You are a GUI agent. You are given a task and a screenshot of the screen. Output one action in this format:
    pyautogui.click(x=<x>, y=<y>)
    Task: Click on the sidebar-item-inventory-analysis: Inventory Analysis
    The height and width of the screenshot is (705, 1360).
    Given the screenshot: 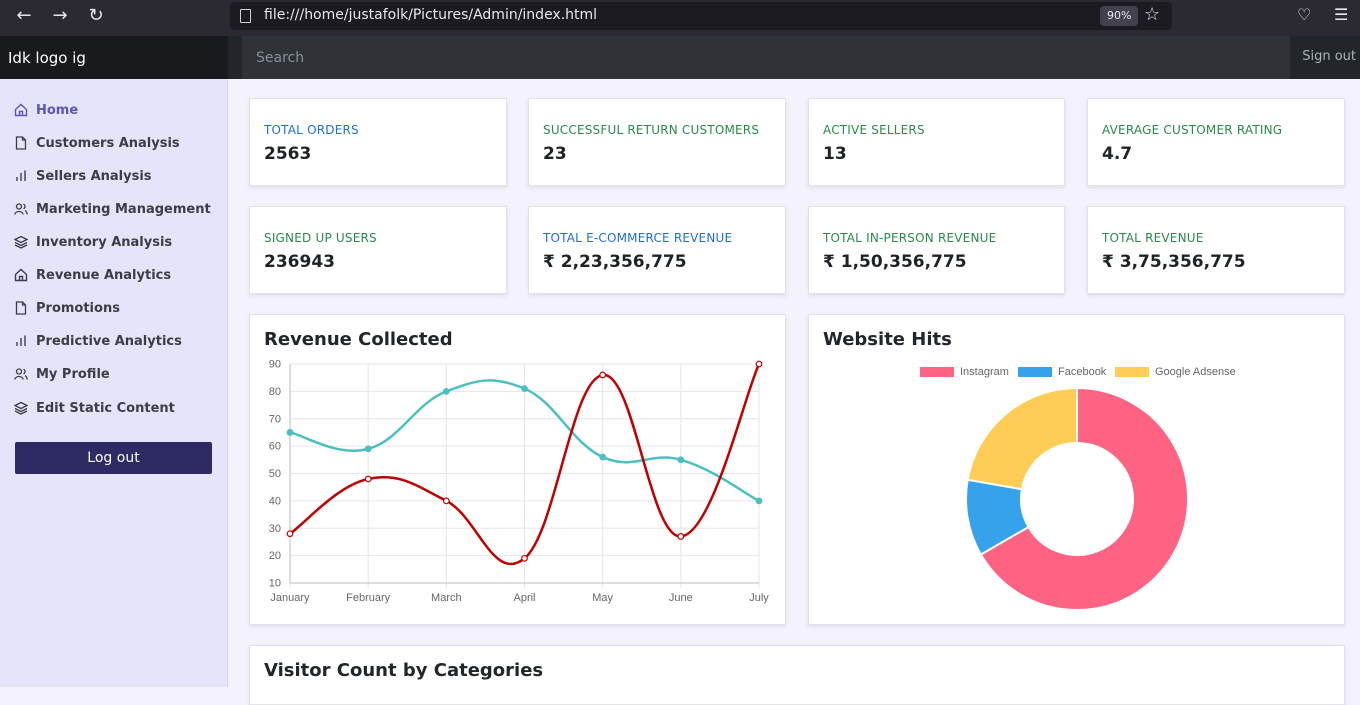 What is the action you would take?
    pyautogui.click(x=93, y=242)
    